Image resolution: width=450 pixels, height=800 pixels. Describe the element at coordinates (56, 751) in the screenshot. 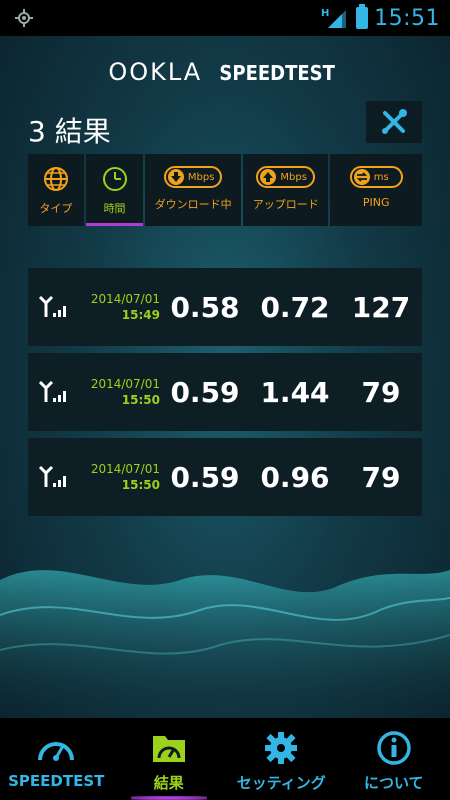

I see `speedometer-icon` at that location.